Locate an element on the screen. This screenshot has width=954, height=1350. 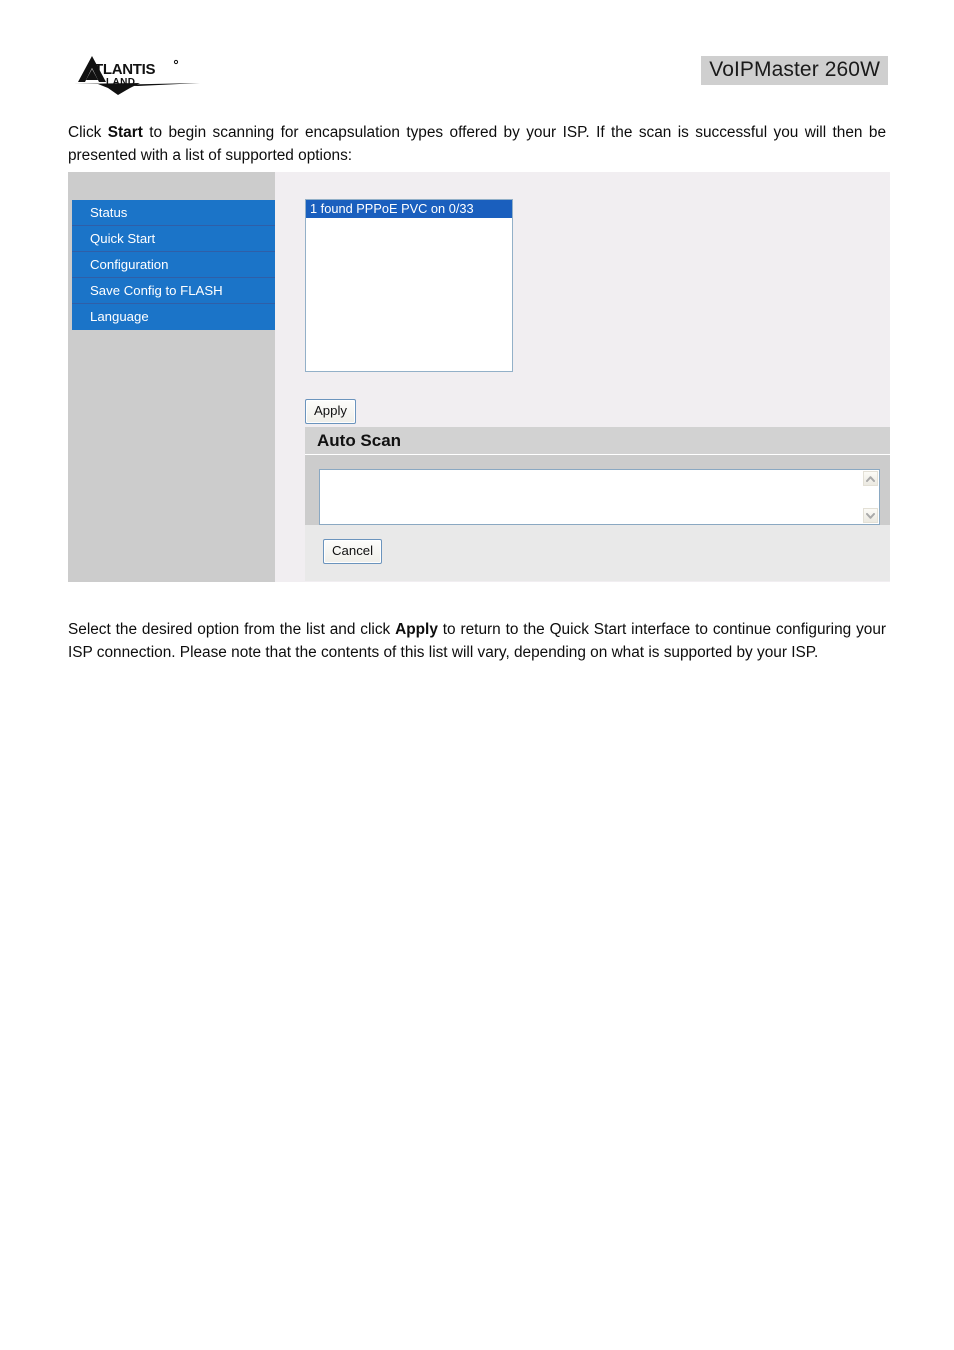
sidebar-item-quick-start: Quick Start is located at coordinates (173, 239).